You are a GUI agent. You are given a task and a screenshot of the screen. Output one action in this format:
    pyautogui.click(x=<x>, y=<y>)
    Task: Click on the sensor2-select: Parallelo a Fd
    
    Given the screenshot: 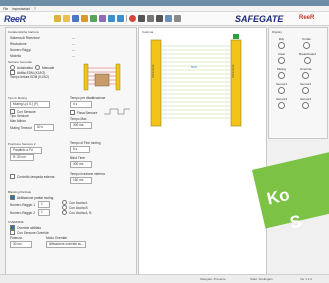 What is the action you would take?
    pyautogui.click(x=26, y=150)
    